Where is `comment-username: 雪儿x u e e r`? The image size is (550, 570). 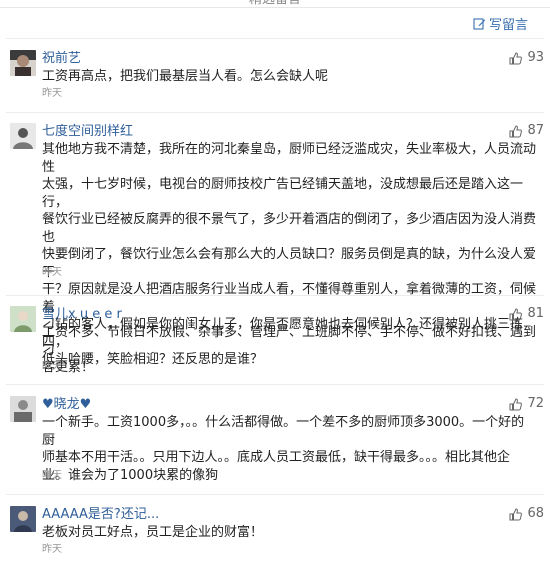
comment-username: 雪儿x u e e r is located at coordinates (82, 315).